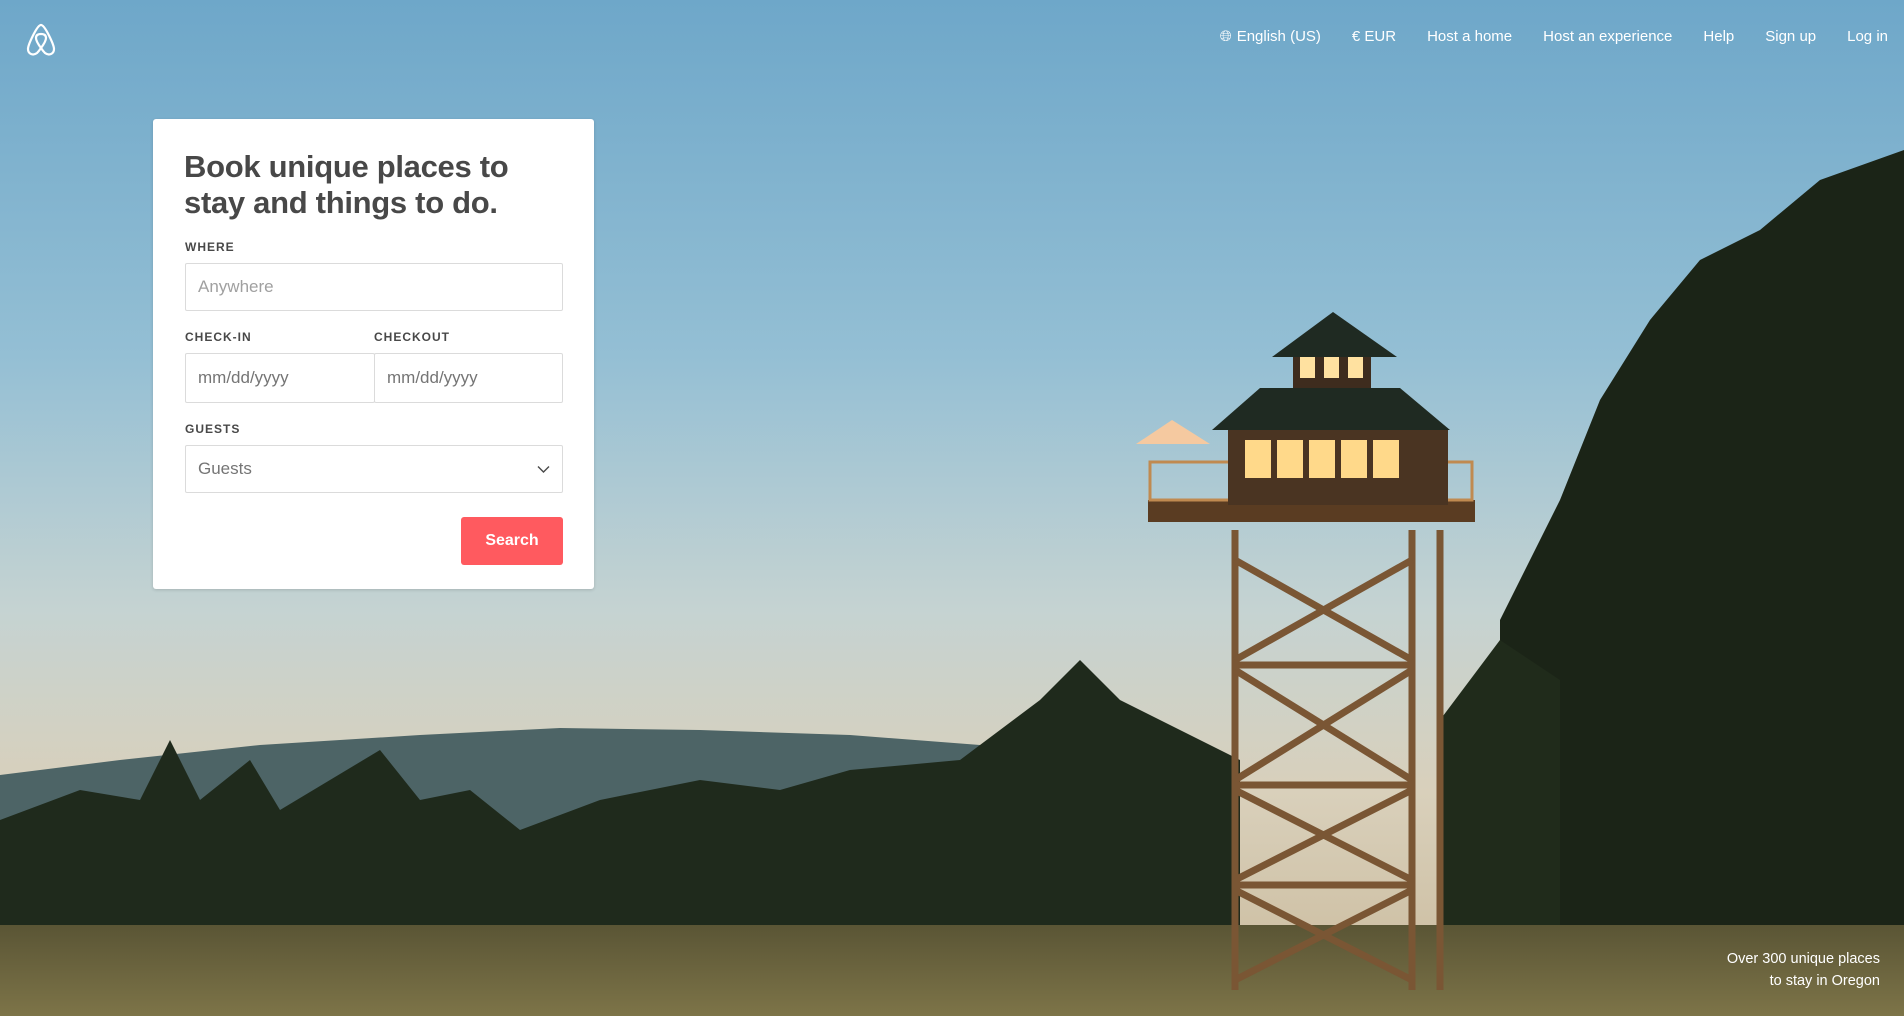 The height and width of the screenshot is (1016, 1904). I want to click on where-label: WHERE, so click(210, 247).